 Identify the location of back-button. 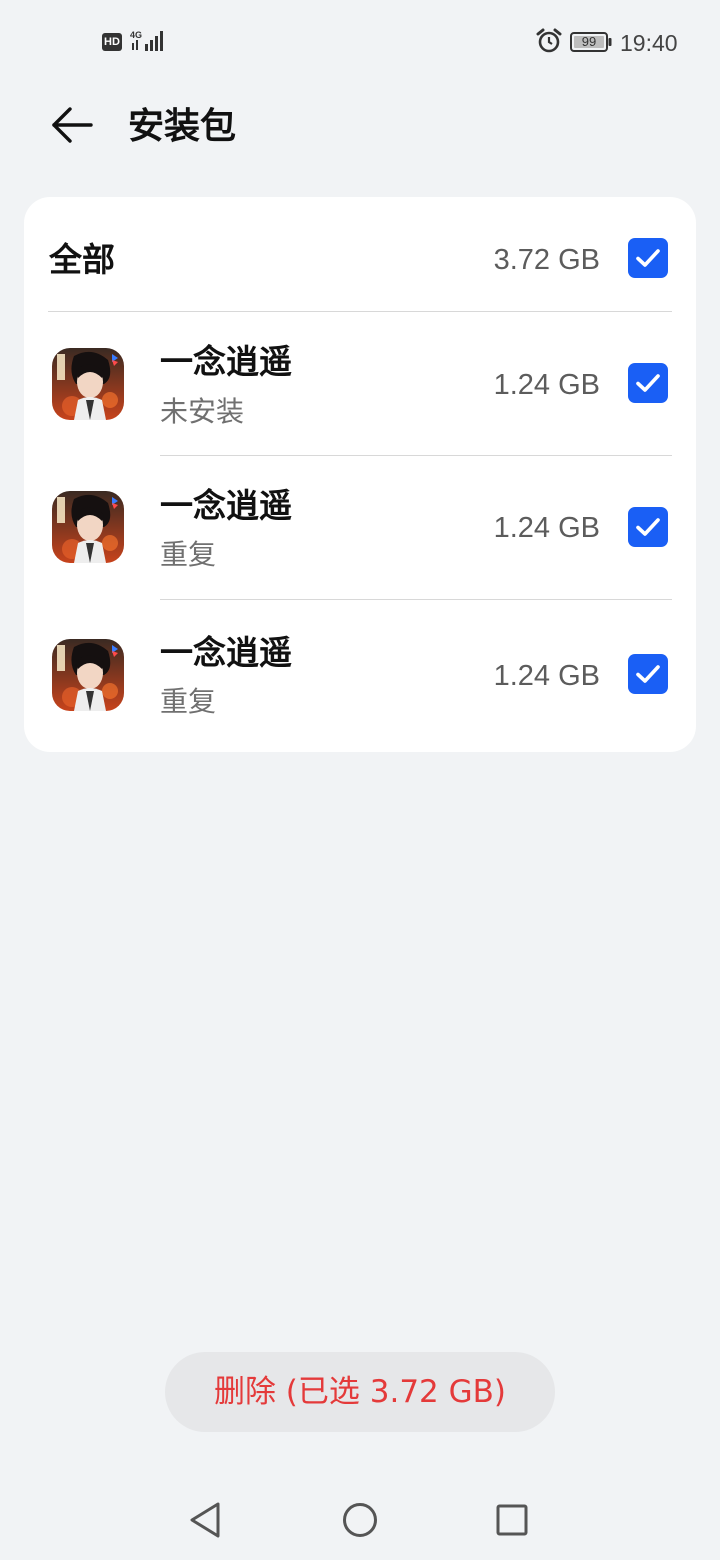
(72, 126).